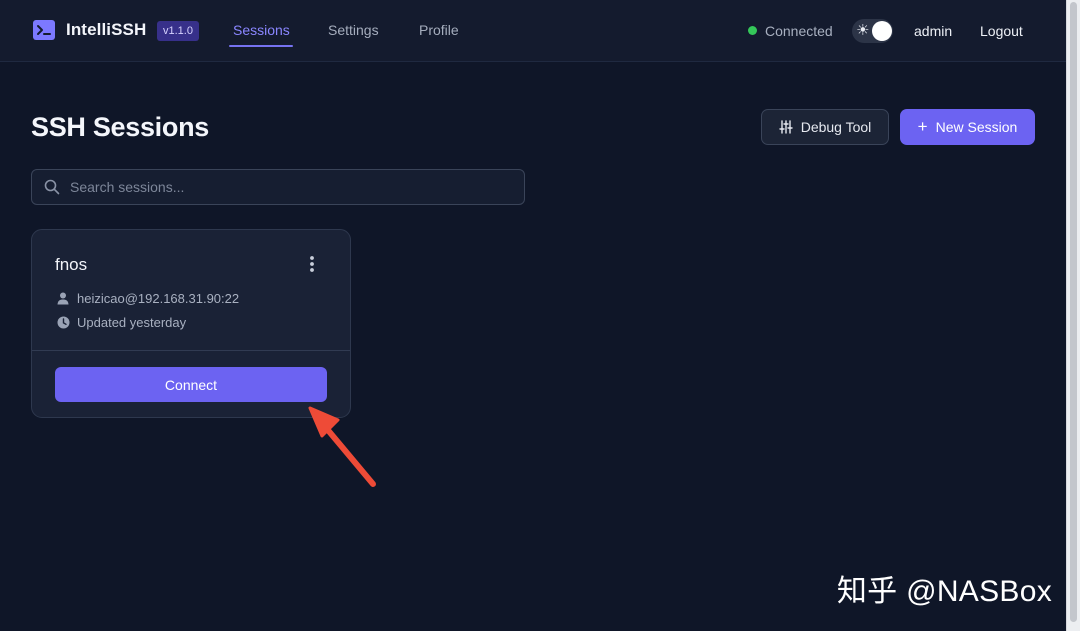  I want to click on annotation-arrow-icon, so click(342, 446).